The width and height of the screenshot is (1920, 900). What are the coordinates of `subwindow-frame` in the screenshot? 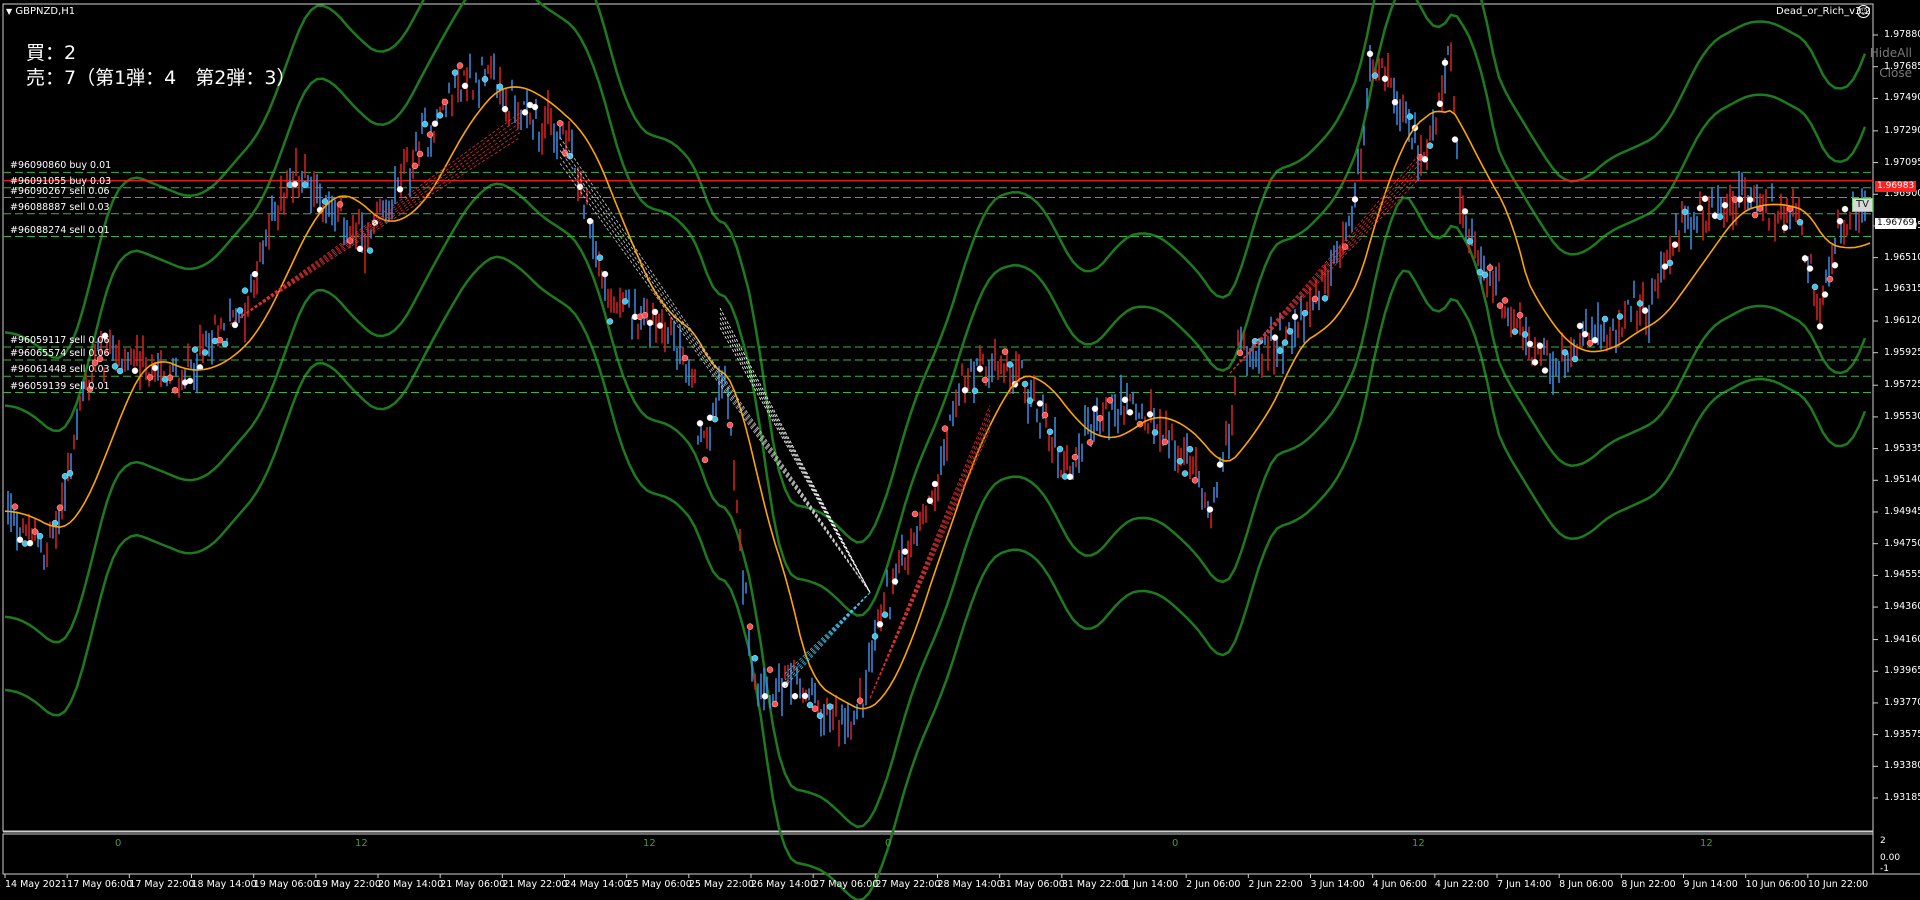 It's located at (938, 854).